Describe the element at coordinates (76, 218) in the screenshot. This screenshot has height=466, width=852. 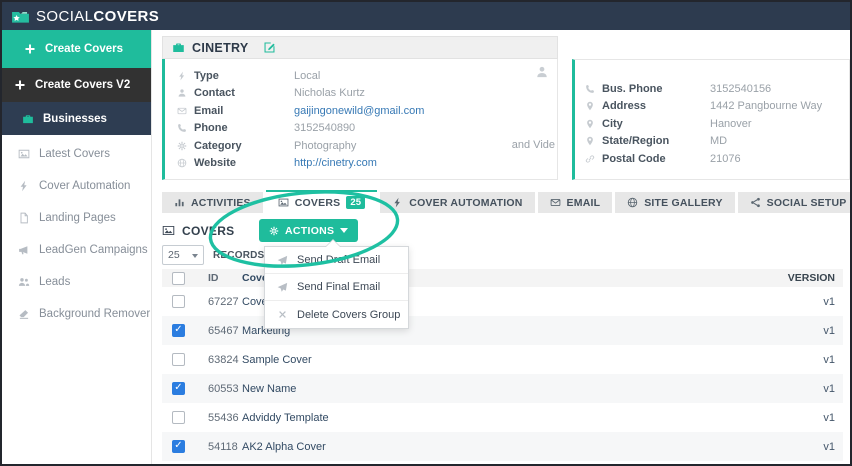
I see `sidebar-item-landing-pages: Landing Pages` at that location.